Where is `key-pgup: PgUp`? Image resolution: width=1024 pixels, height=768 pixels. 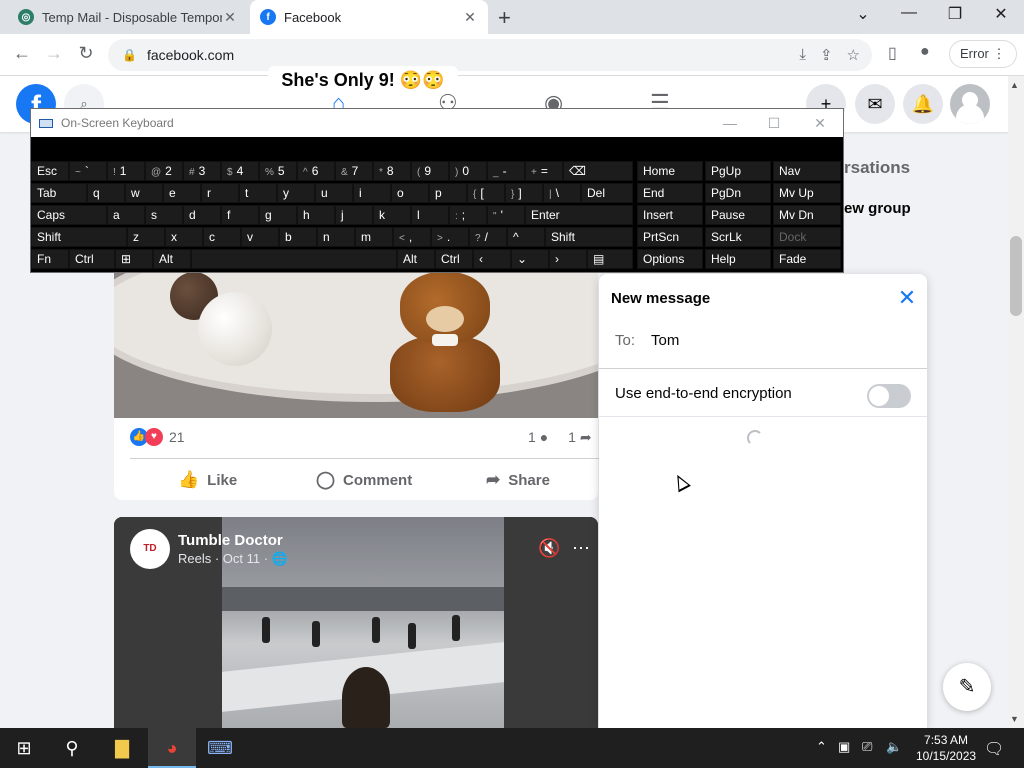
key-pgup: PgUp is located at coordinates (738, 171).